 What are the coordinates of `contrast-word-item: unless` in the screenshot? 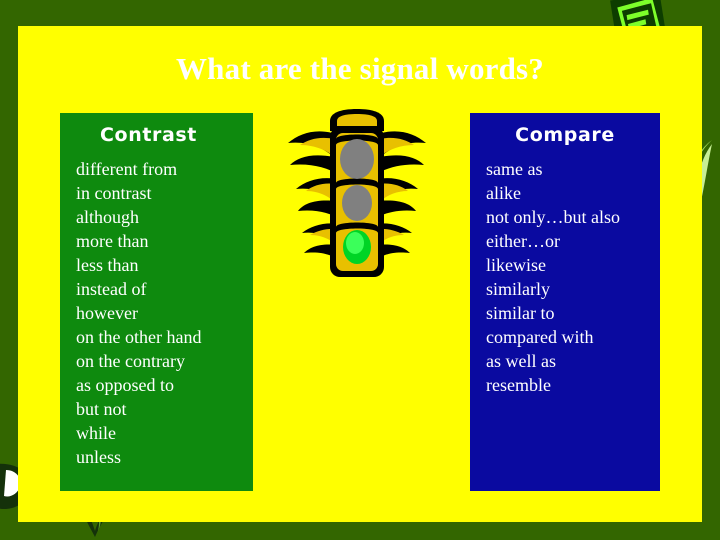 It's located at (98, 457).